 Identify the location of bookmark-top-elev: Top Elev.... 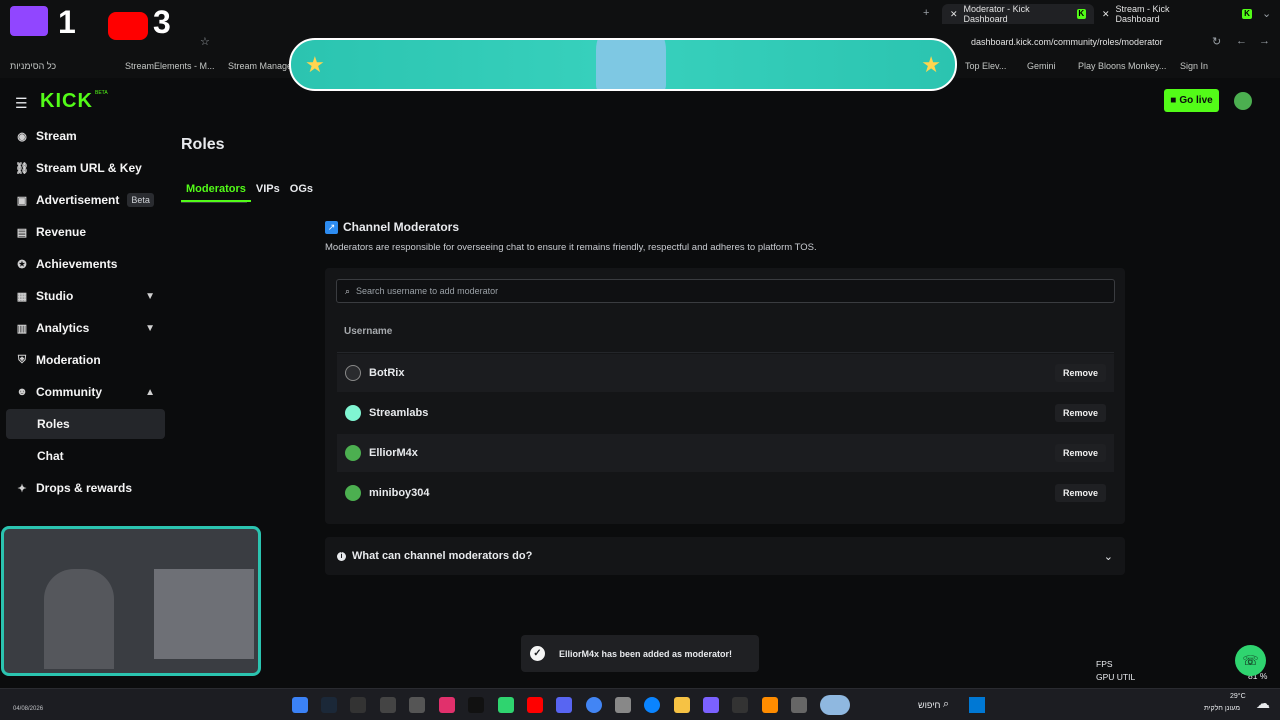
(985, 66).